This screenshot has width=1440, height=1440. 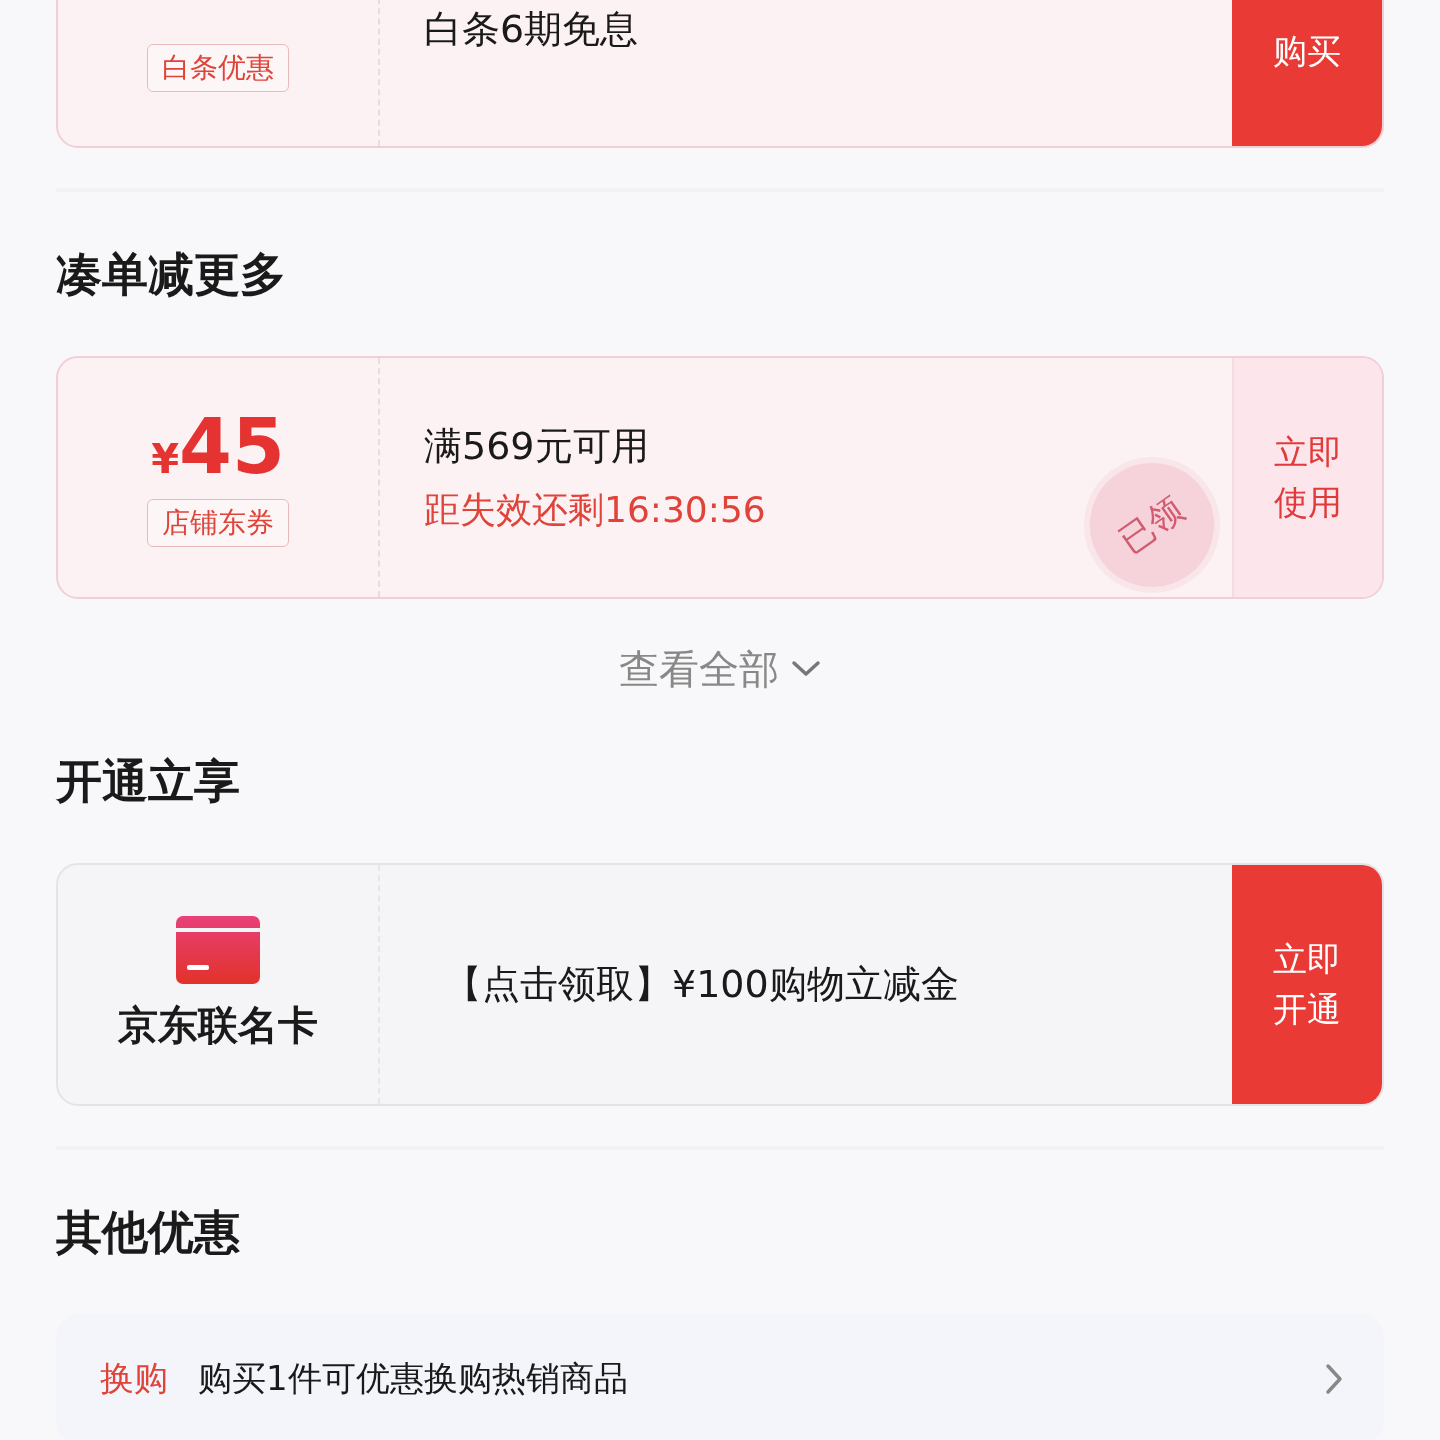 I want to click on card-name: 京东联名卡, so click(x=218, y=1025).